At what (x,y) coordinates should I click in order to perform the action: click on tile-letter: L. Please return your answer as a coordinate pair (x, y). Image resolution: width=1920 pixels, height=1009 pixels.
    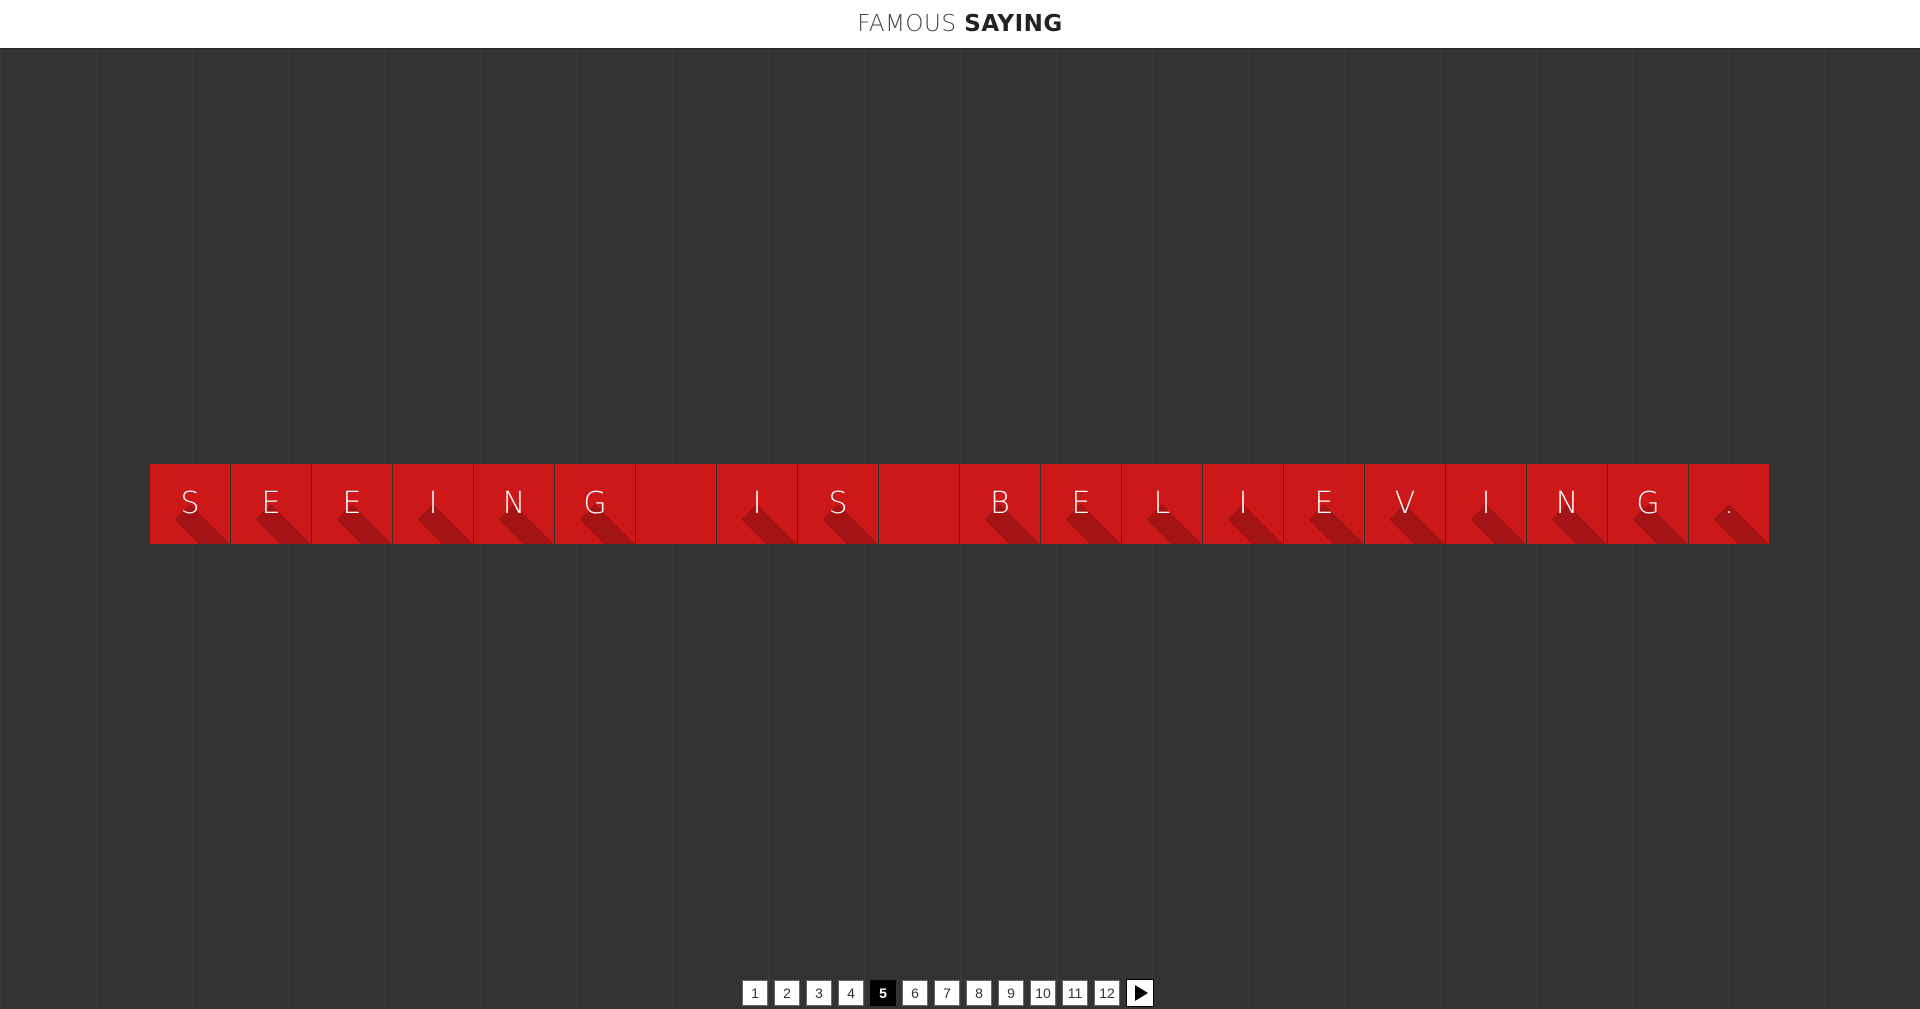
    Looking at the image, I should click on (1162, 503).